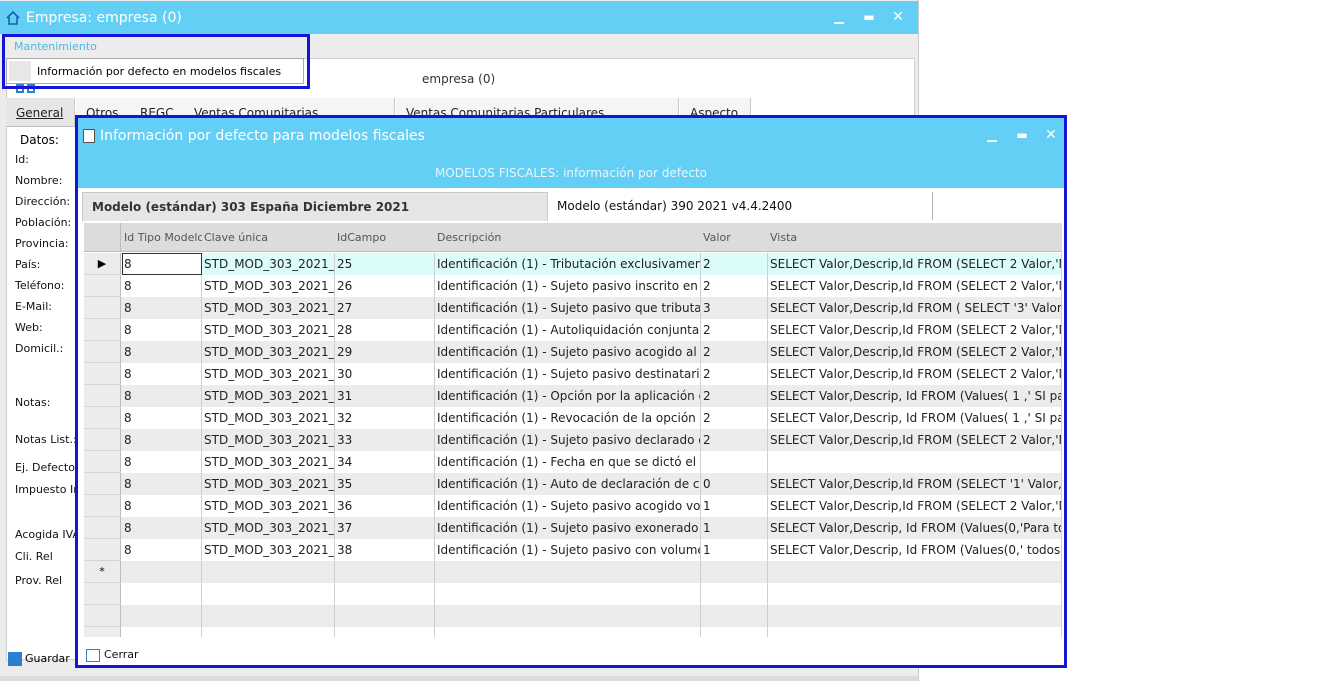 This screenshot has width=1324, height=681. Describe the element at coordinates (385, 418) in the screenshot. I see `table-cell: 32` at that location.